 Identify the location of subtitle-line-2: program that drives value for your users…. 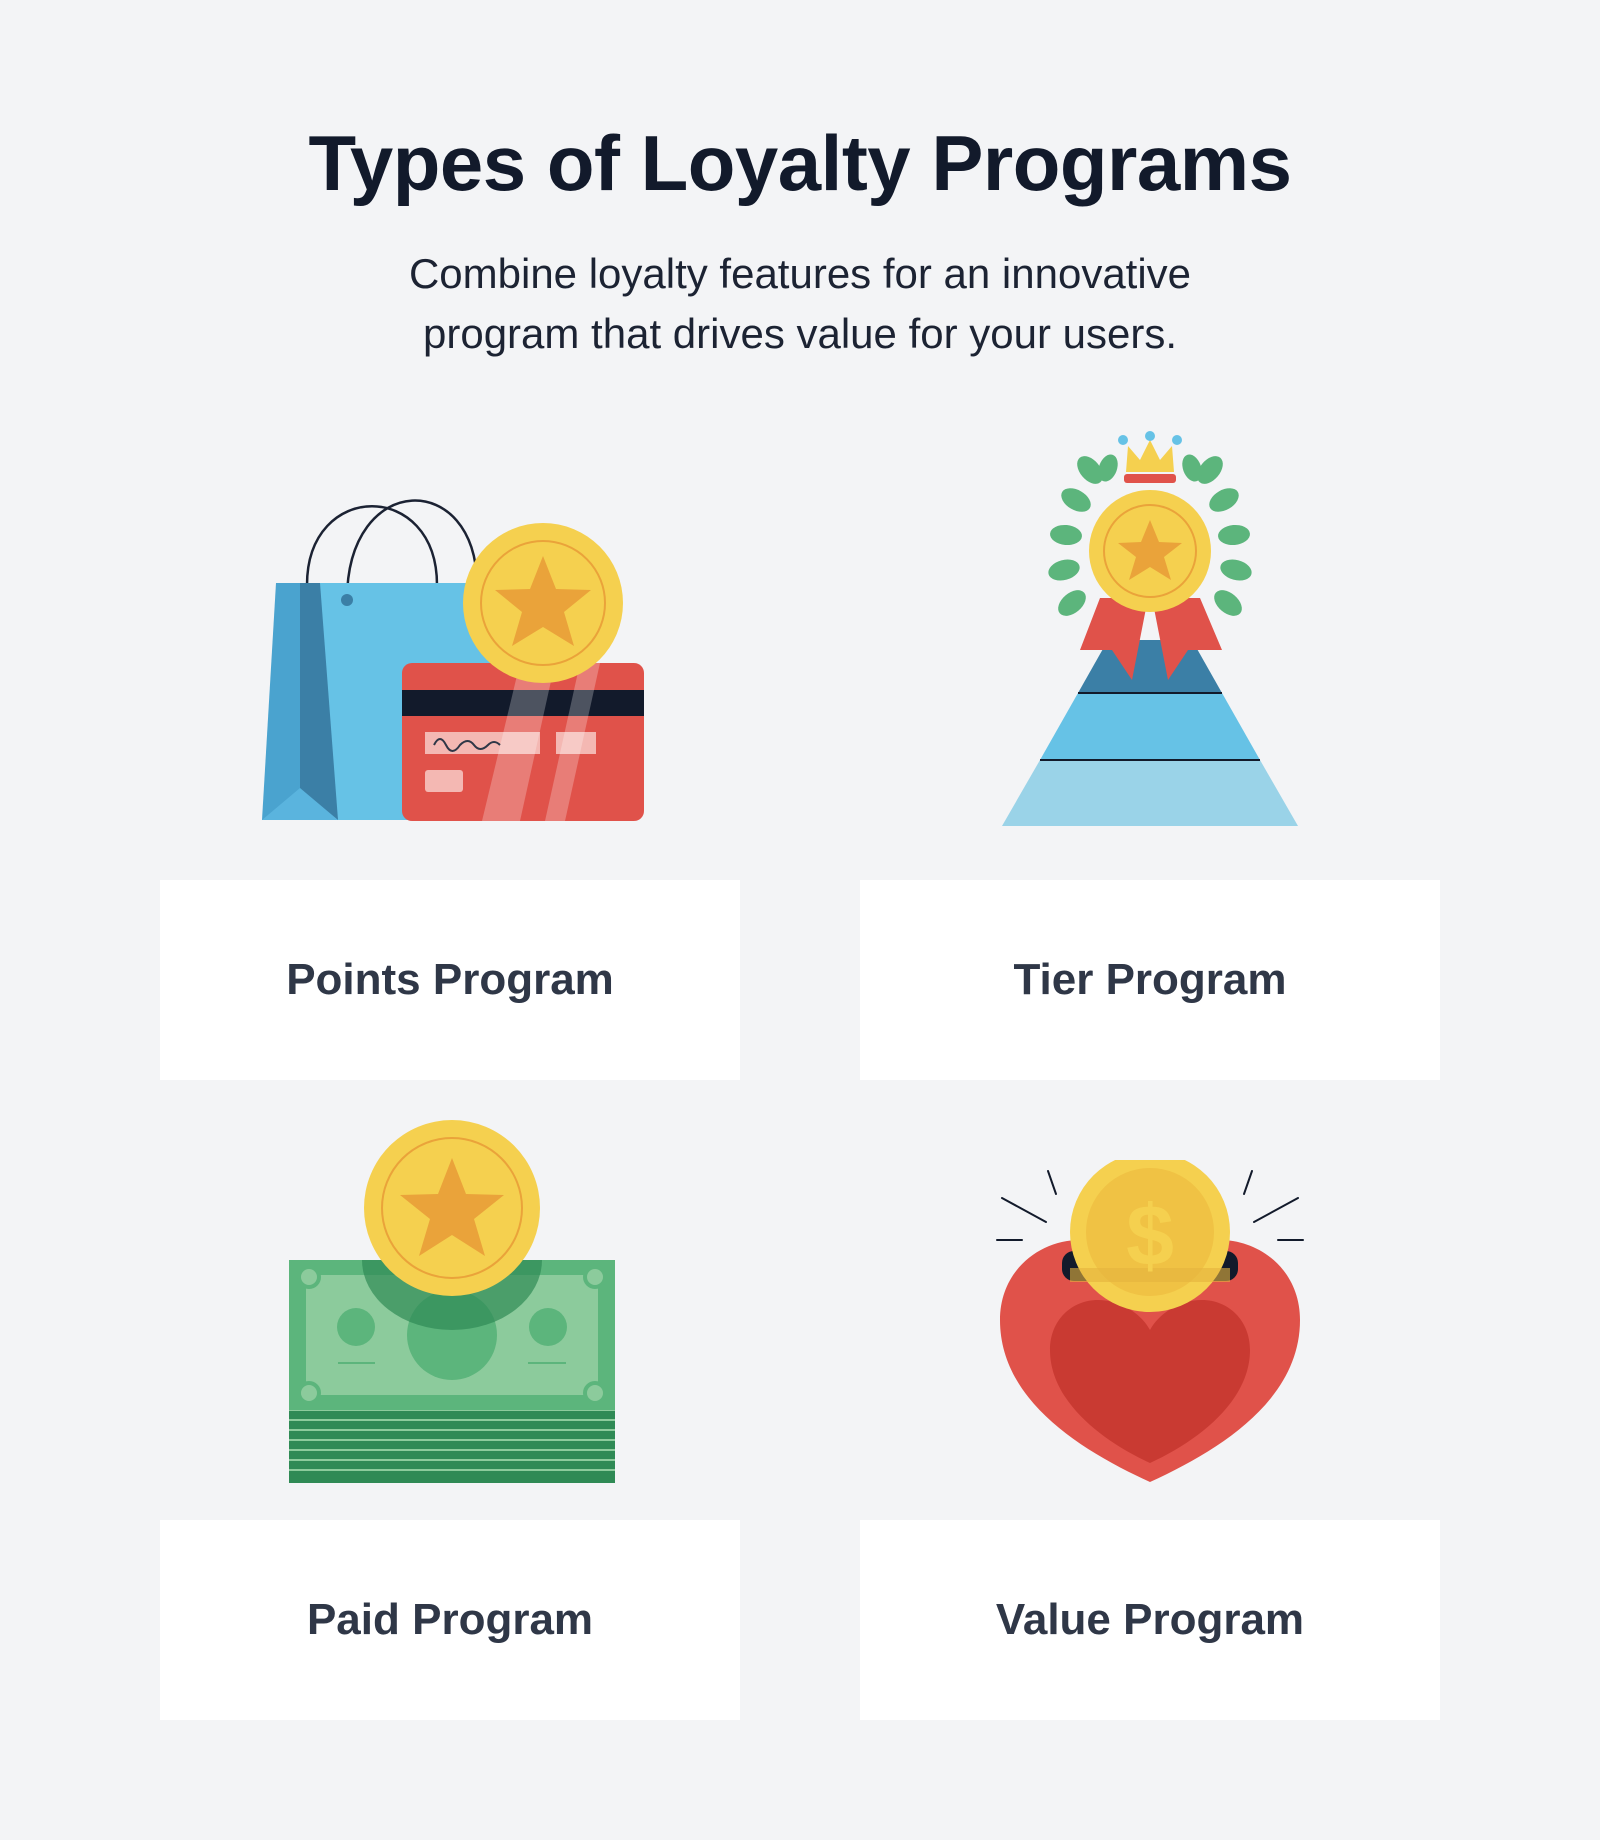
(800, 333).